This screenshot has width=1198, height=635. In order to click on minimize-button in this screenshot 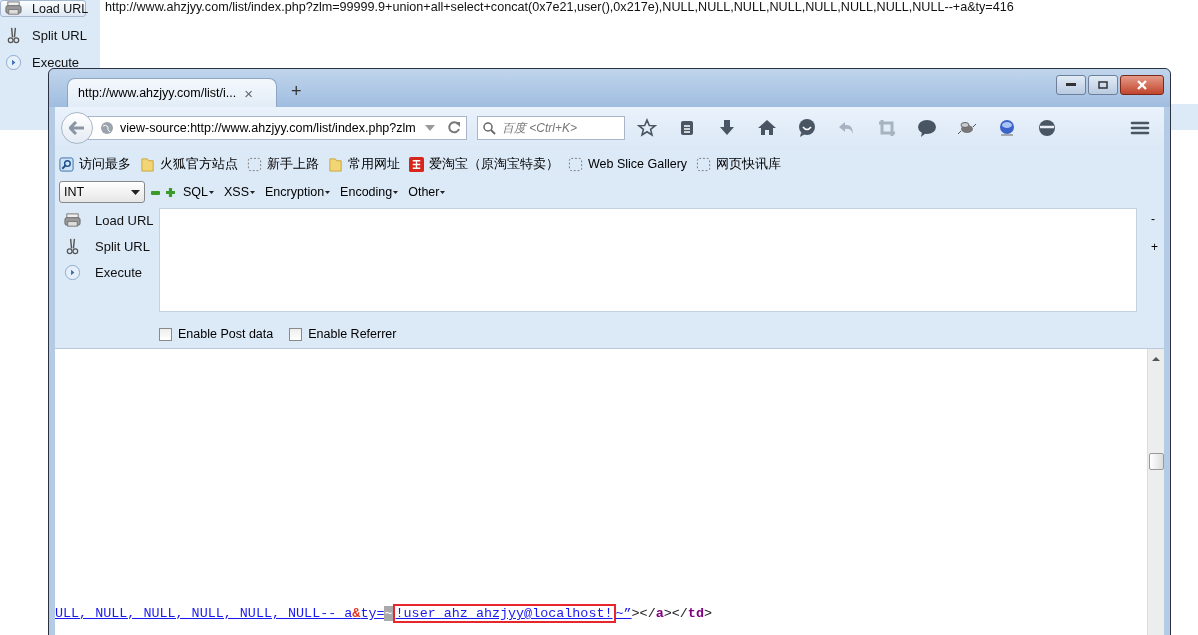, I will do `click(1071, 85)`.